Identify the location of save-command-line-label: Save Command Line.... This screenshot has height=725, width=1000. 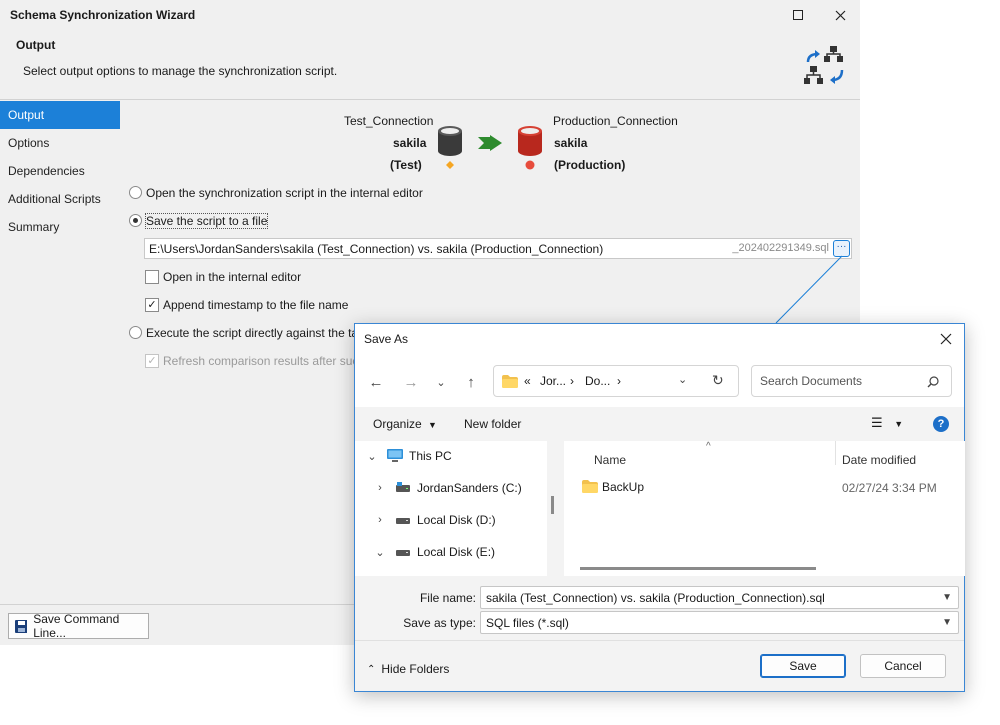
(76, 626).